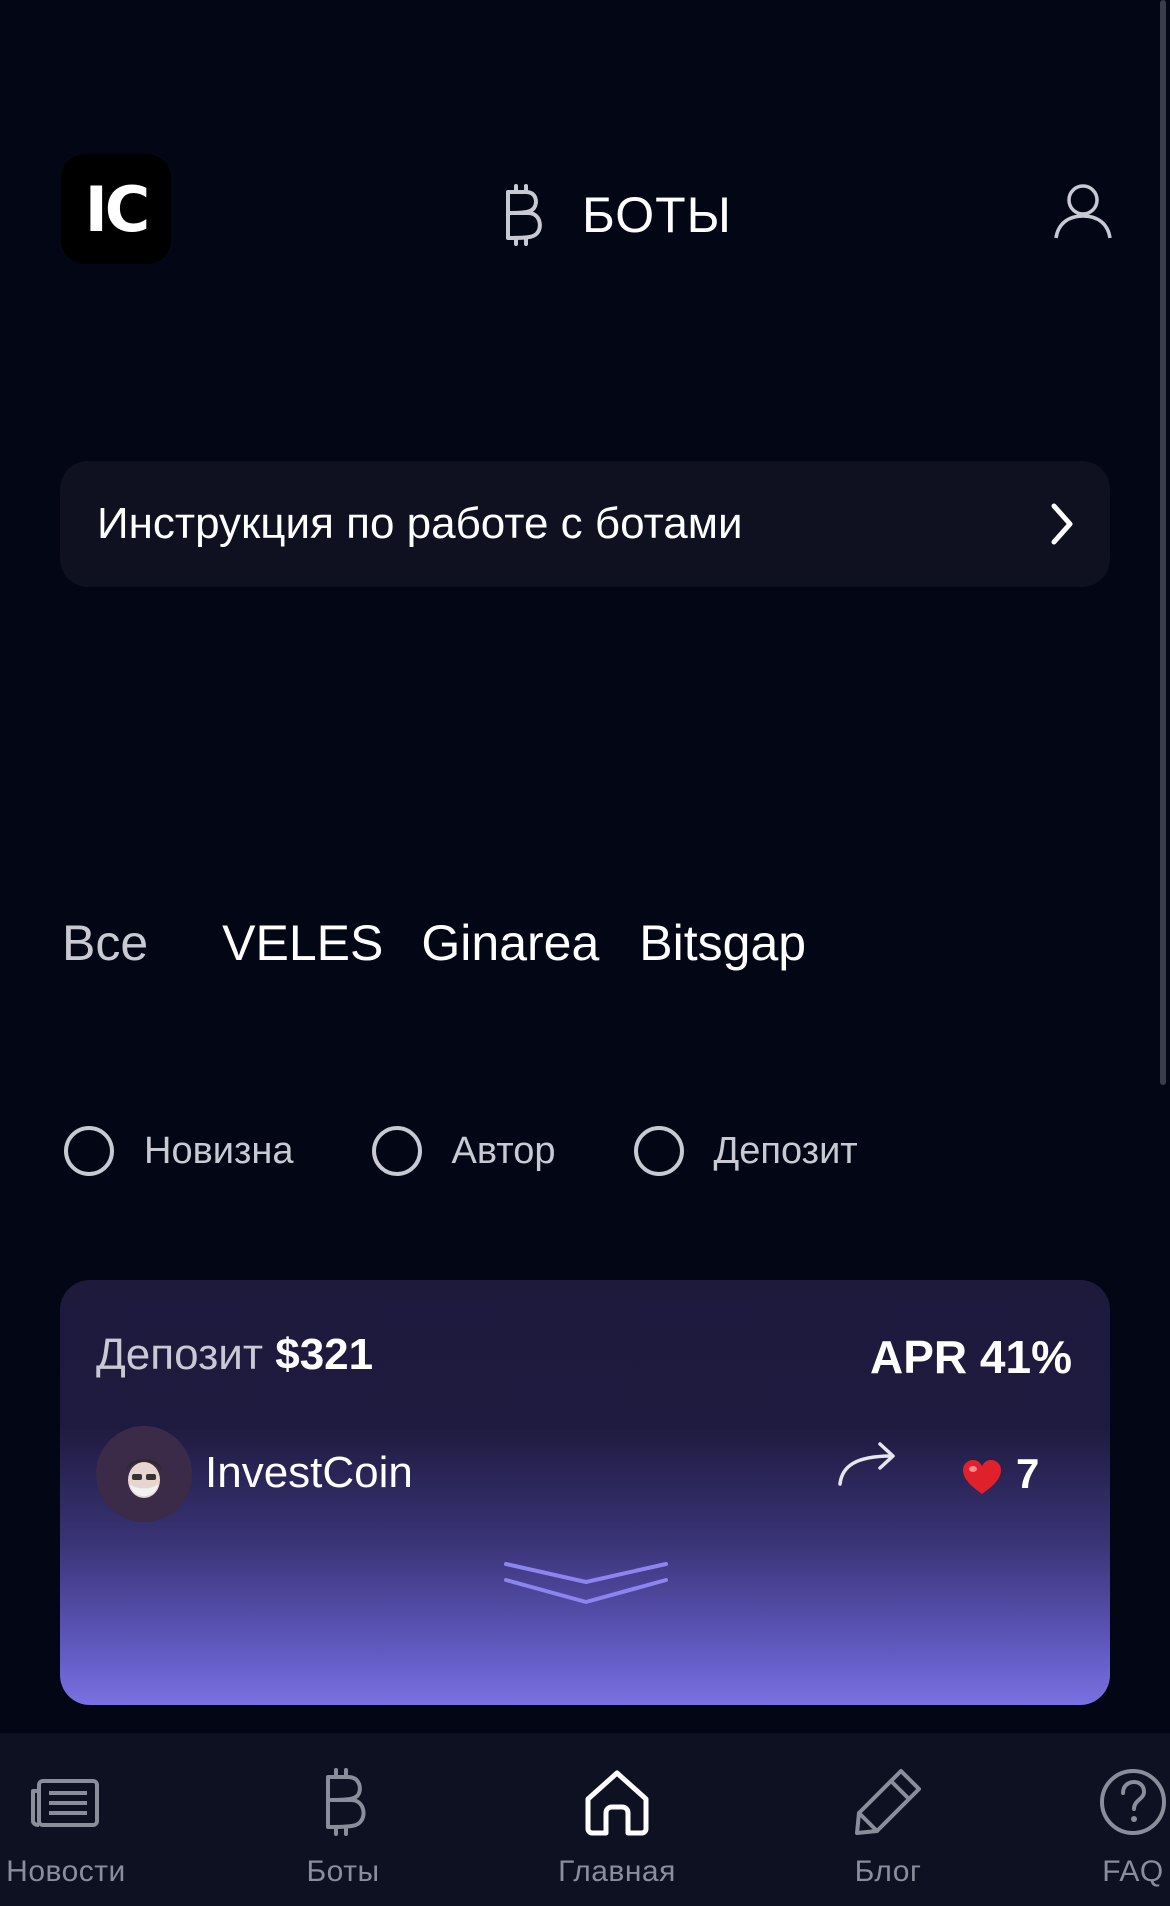 The width and height of the screenshot is (1170, 1906). Describe the element at coordinates (420, 523) in the screenshot. I see `instruction-label: Инструкция по работе с ботами` at that location.